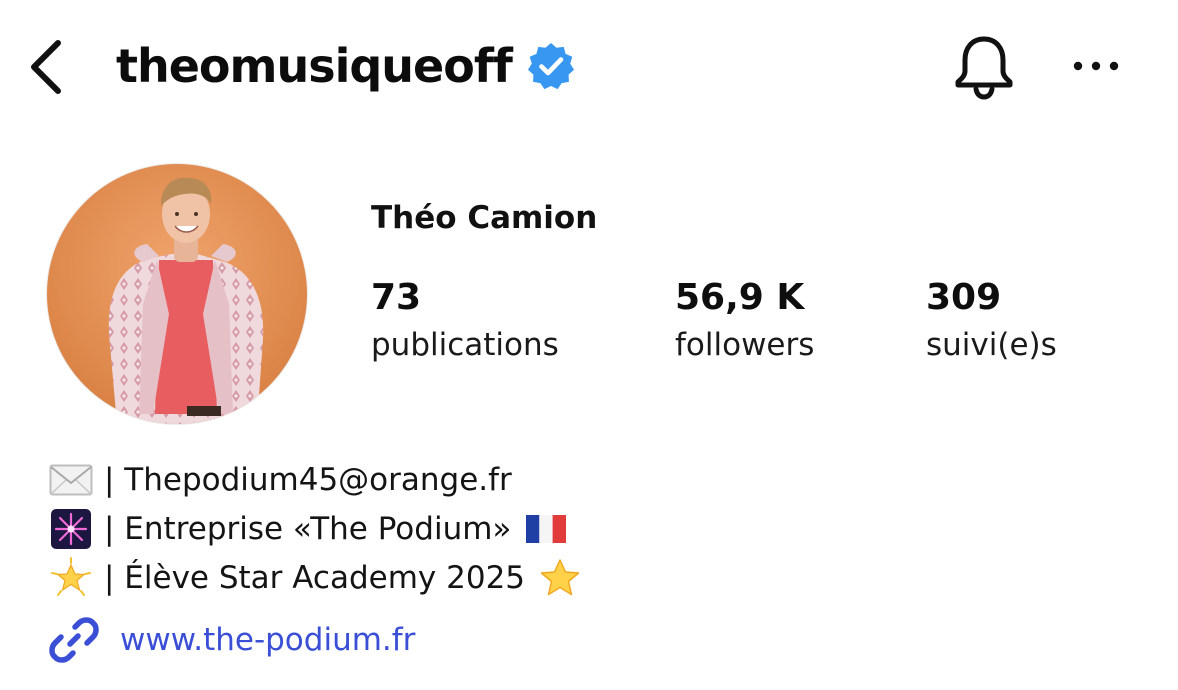 The height and width of the screenshot is (690, 1178). Describe the element at coordinates (991, 345) in the screenshot. I see `stat-label: suivi(e)s` at that location.